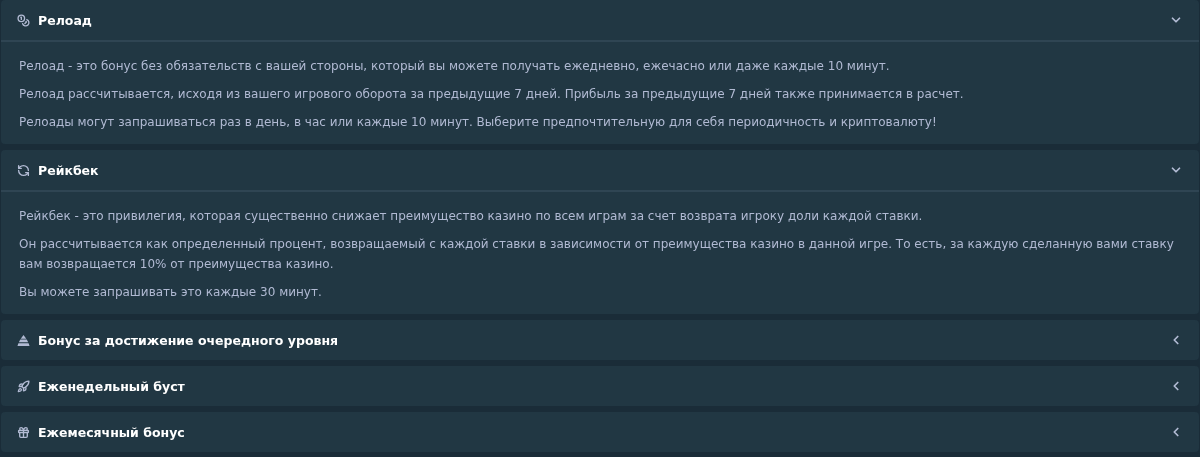 The height and width of the screenshot is (457, 1200). I want to click on section-title: Ежемесячный бонус, so click(112, 432).